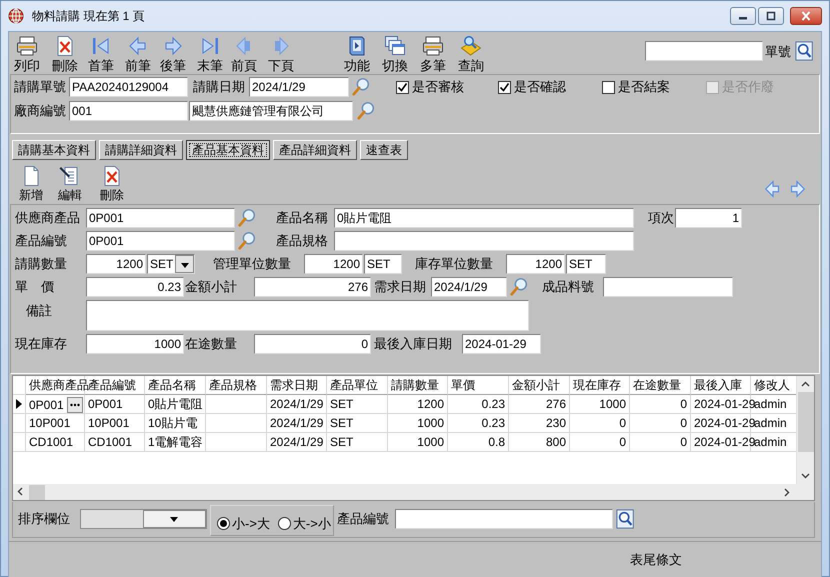 The width and height of the screenshot is (830, 577). What do you see at coordinates (501, 344) in the screenshot?
I see `date-field: 2024-01-29` at bounding box center [501, 344].